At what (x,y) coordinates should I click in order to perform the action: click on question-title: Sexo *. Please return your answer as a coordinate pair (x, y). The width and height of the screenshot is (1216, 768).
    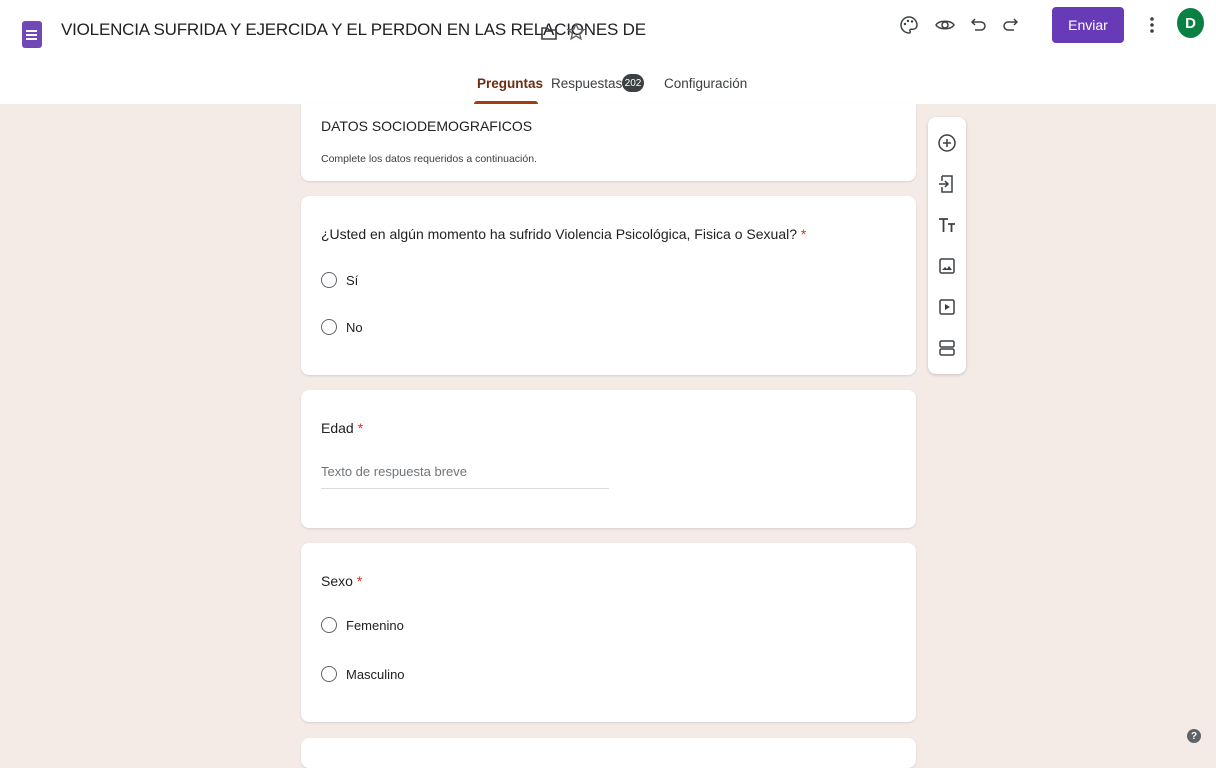
    Looking at the image, I should click on (341, 581).